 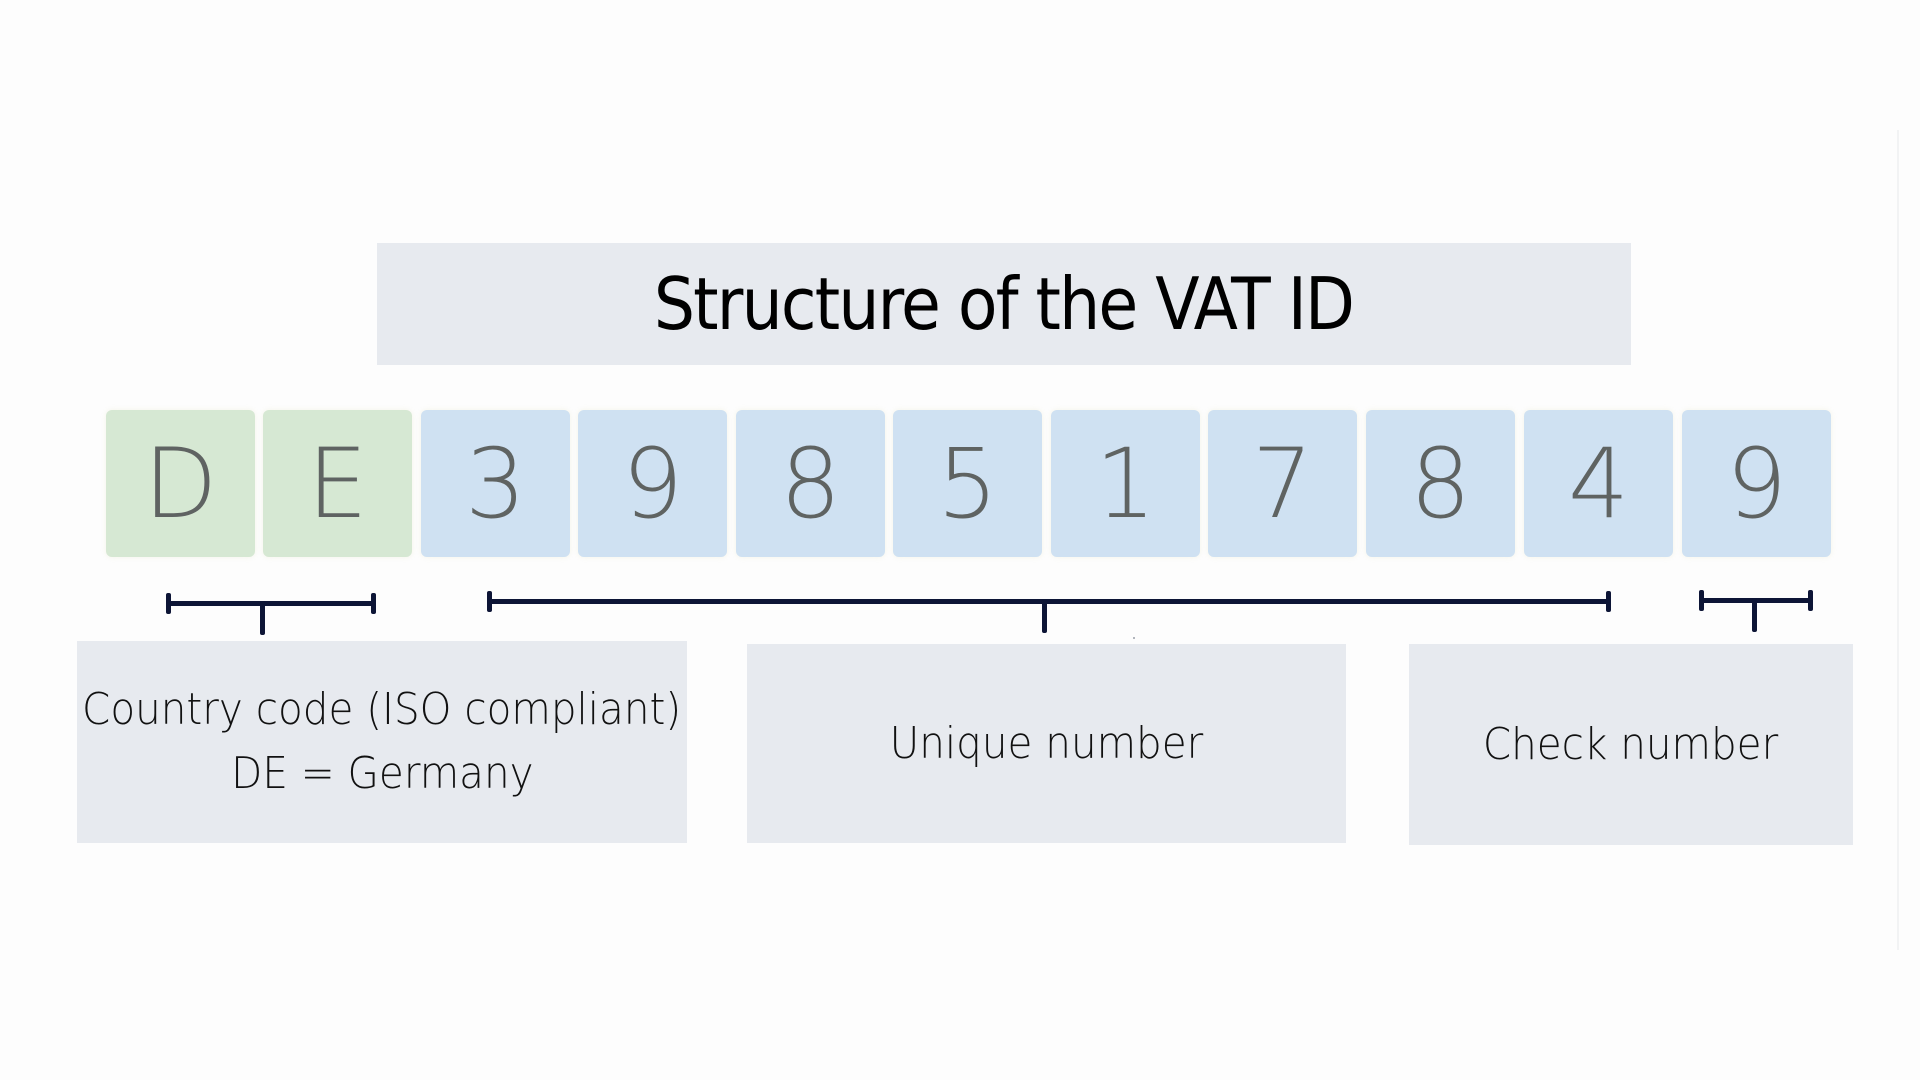 I want to click on unique-number-label: Unique number, so click(x=1046, y=743).